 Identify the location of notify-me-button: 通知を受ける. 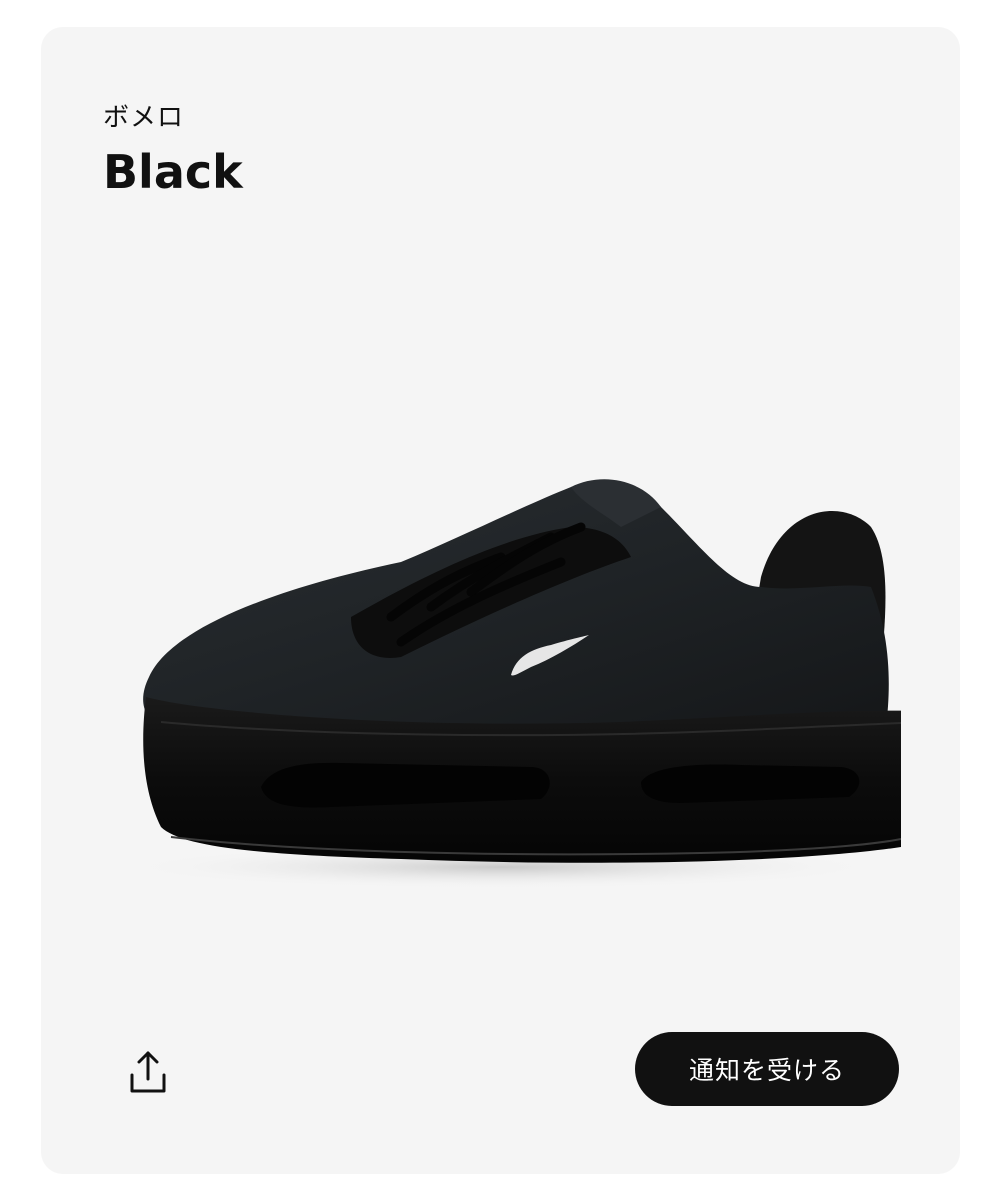
(767, 1069).